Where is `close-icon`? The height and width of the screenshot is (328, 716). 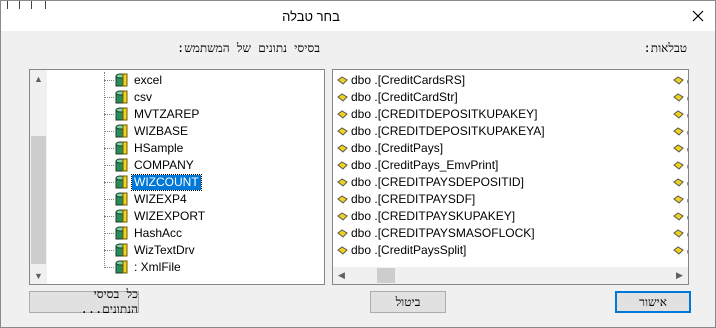
close-icon is located at coordinates (698, 16).